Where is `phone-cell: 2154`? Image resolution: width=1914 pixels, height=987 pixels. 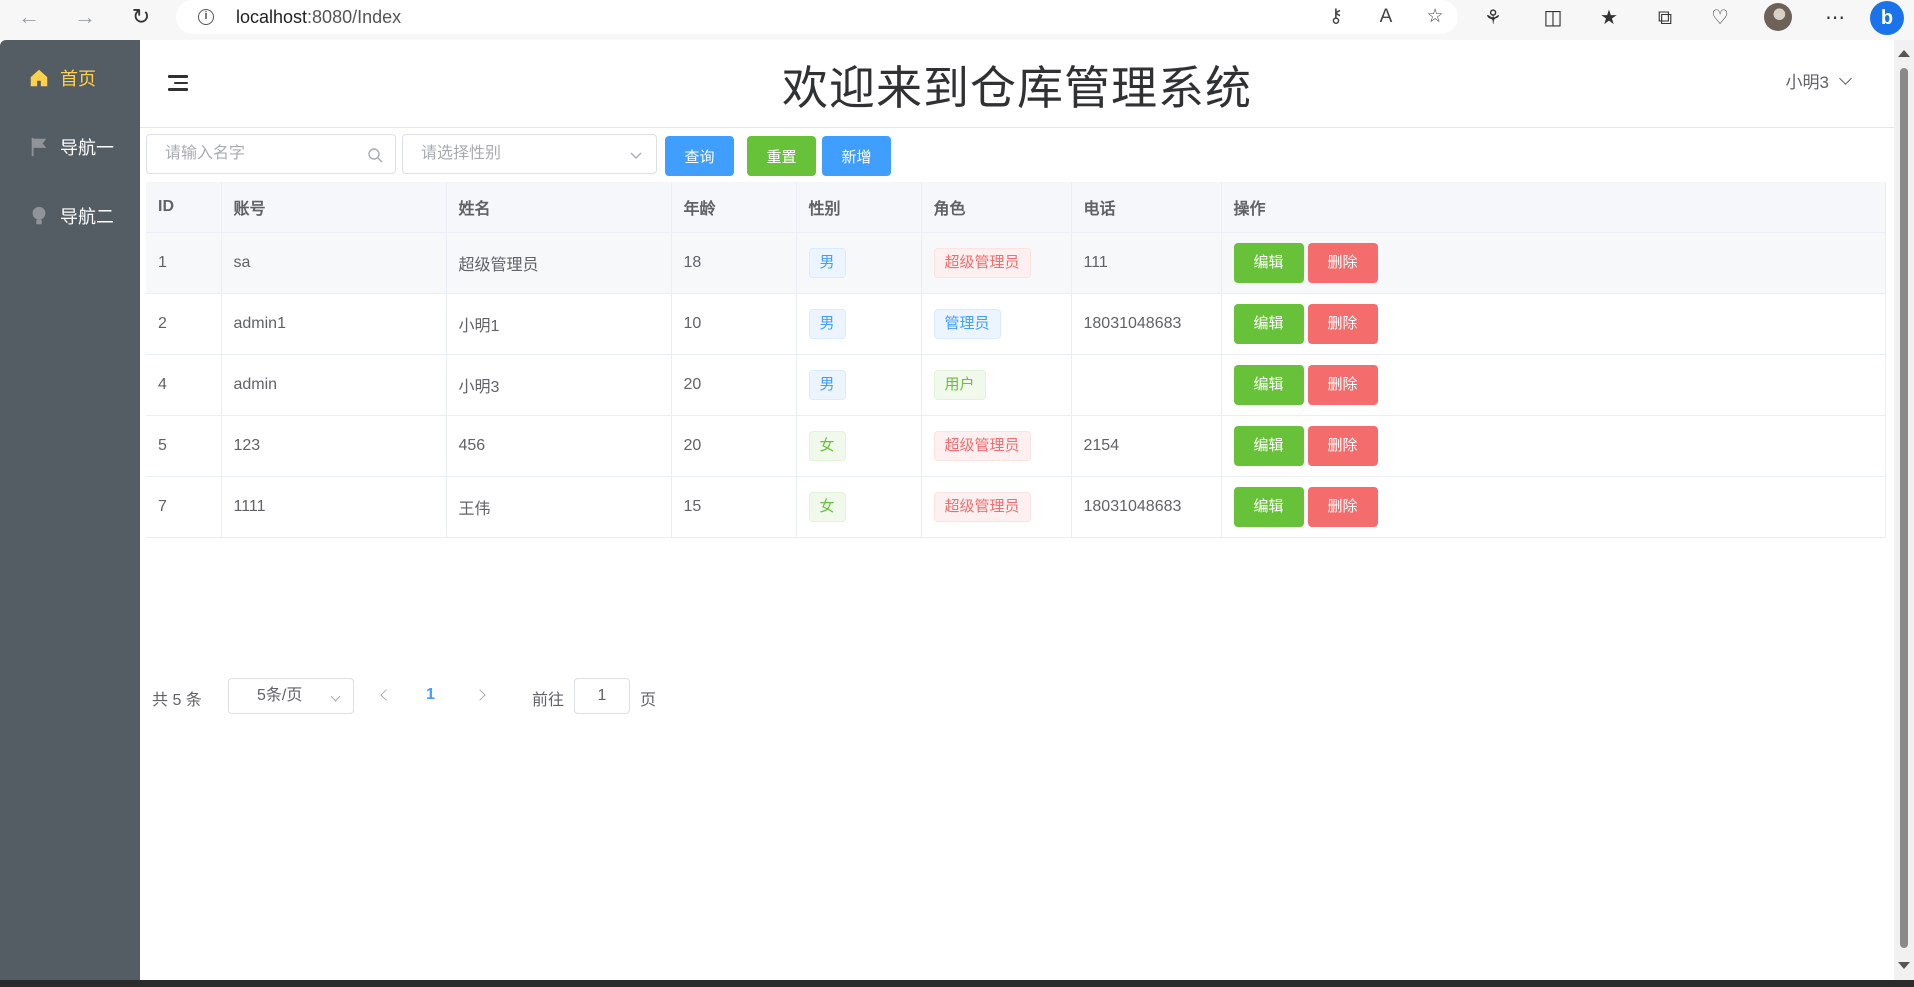
phone-cell: 2154 is located at coordinates (1146, 446).